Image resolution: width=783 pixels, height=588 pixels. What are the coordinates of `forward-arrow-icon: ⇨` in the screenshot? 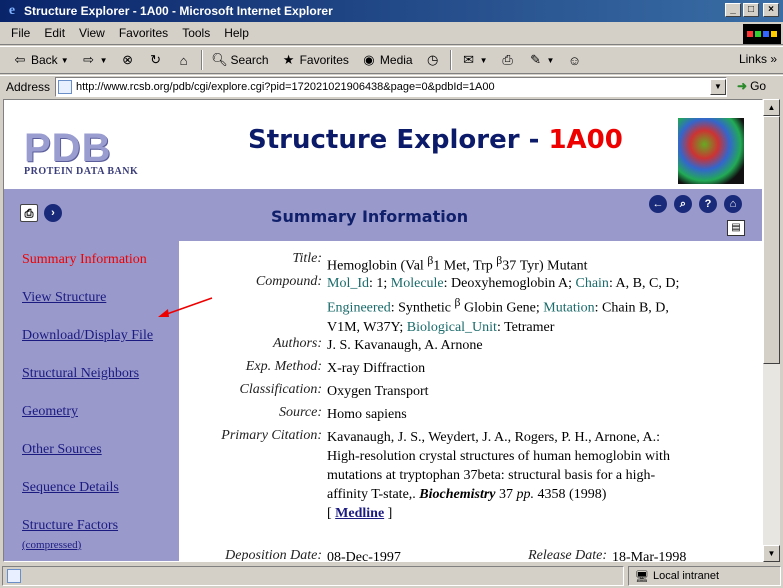 It's located at (89, 59).